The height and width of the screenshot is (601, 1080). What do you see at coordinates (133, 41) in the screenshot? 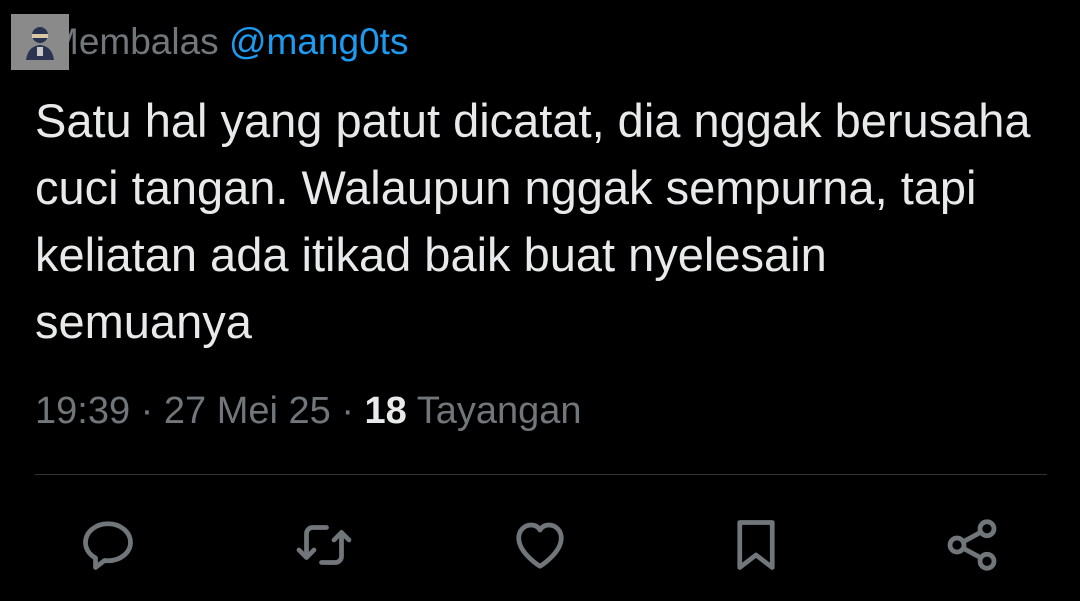
I see `reply-prefix: Membalas` at bounding box center [133, 41].